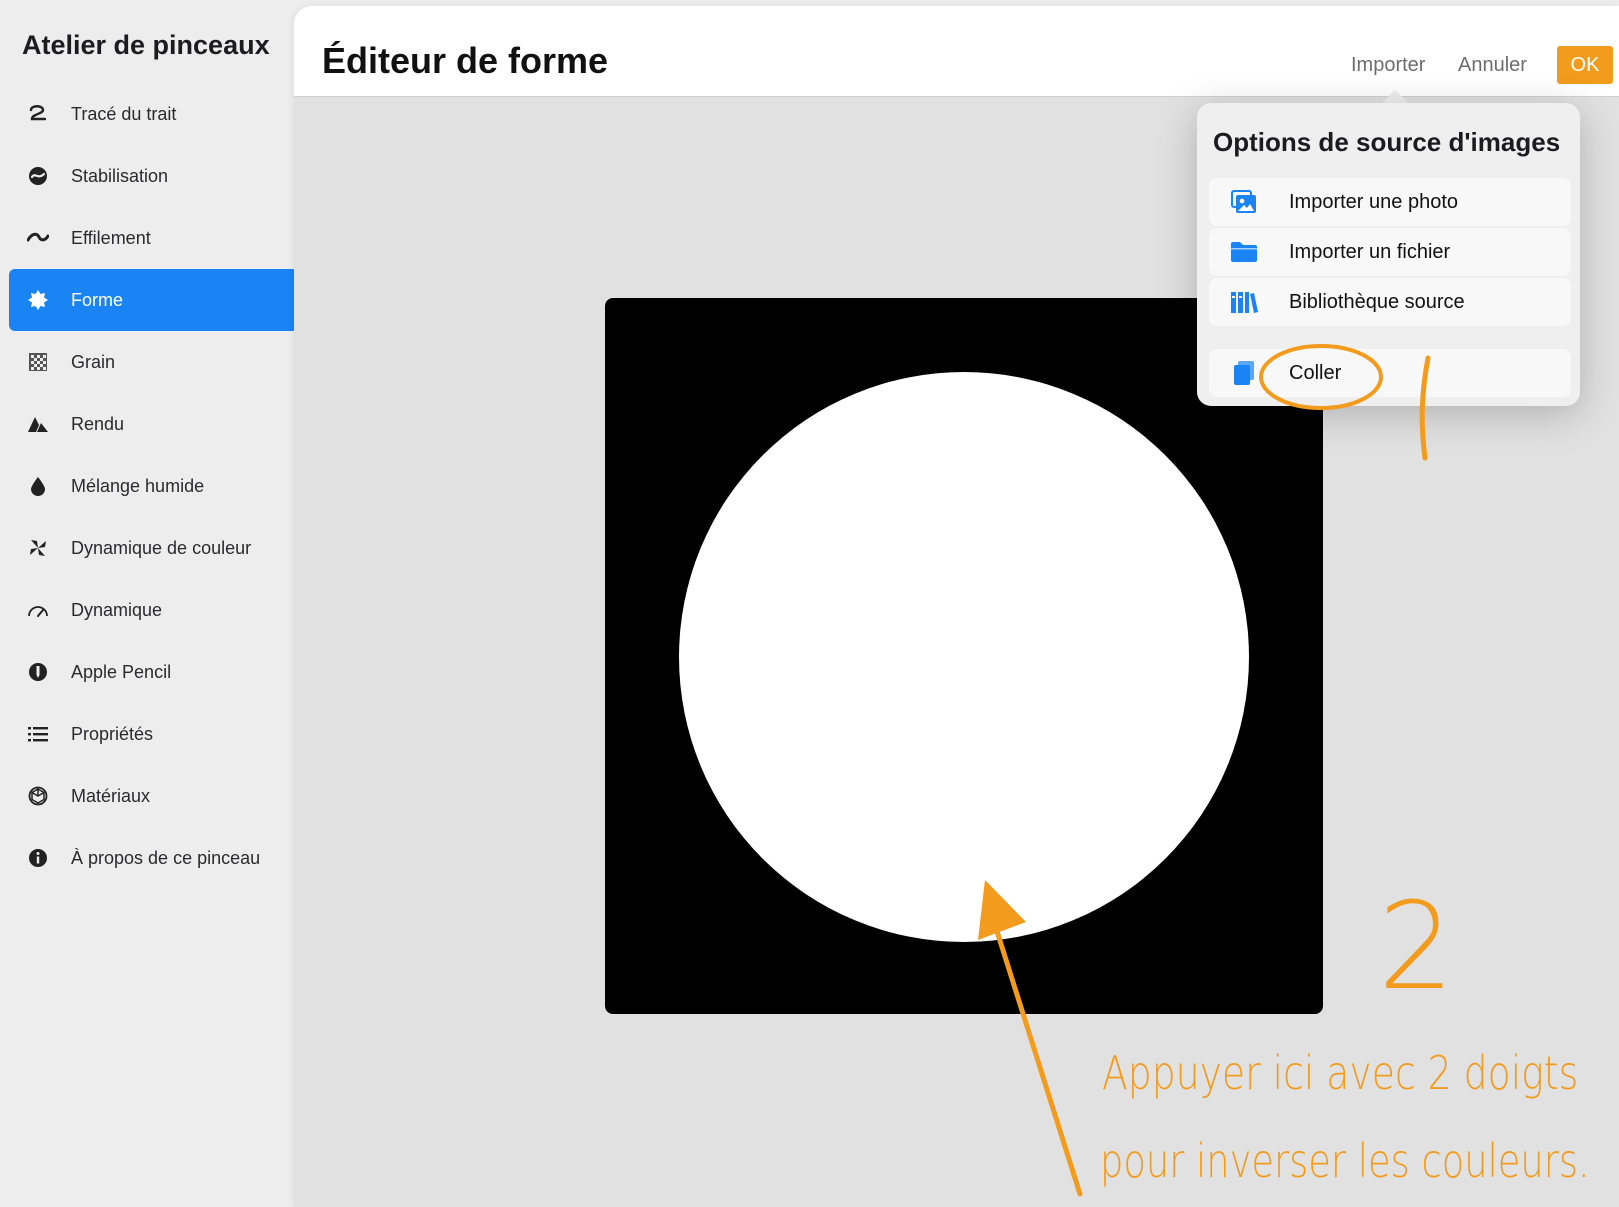  I want to click on paste-icon, so click(1244, 373).